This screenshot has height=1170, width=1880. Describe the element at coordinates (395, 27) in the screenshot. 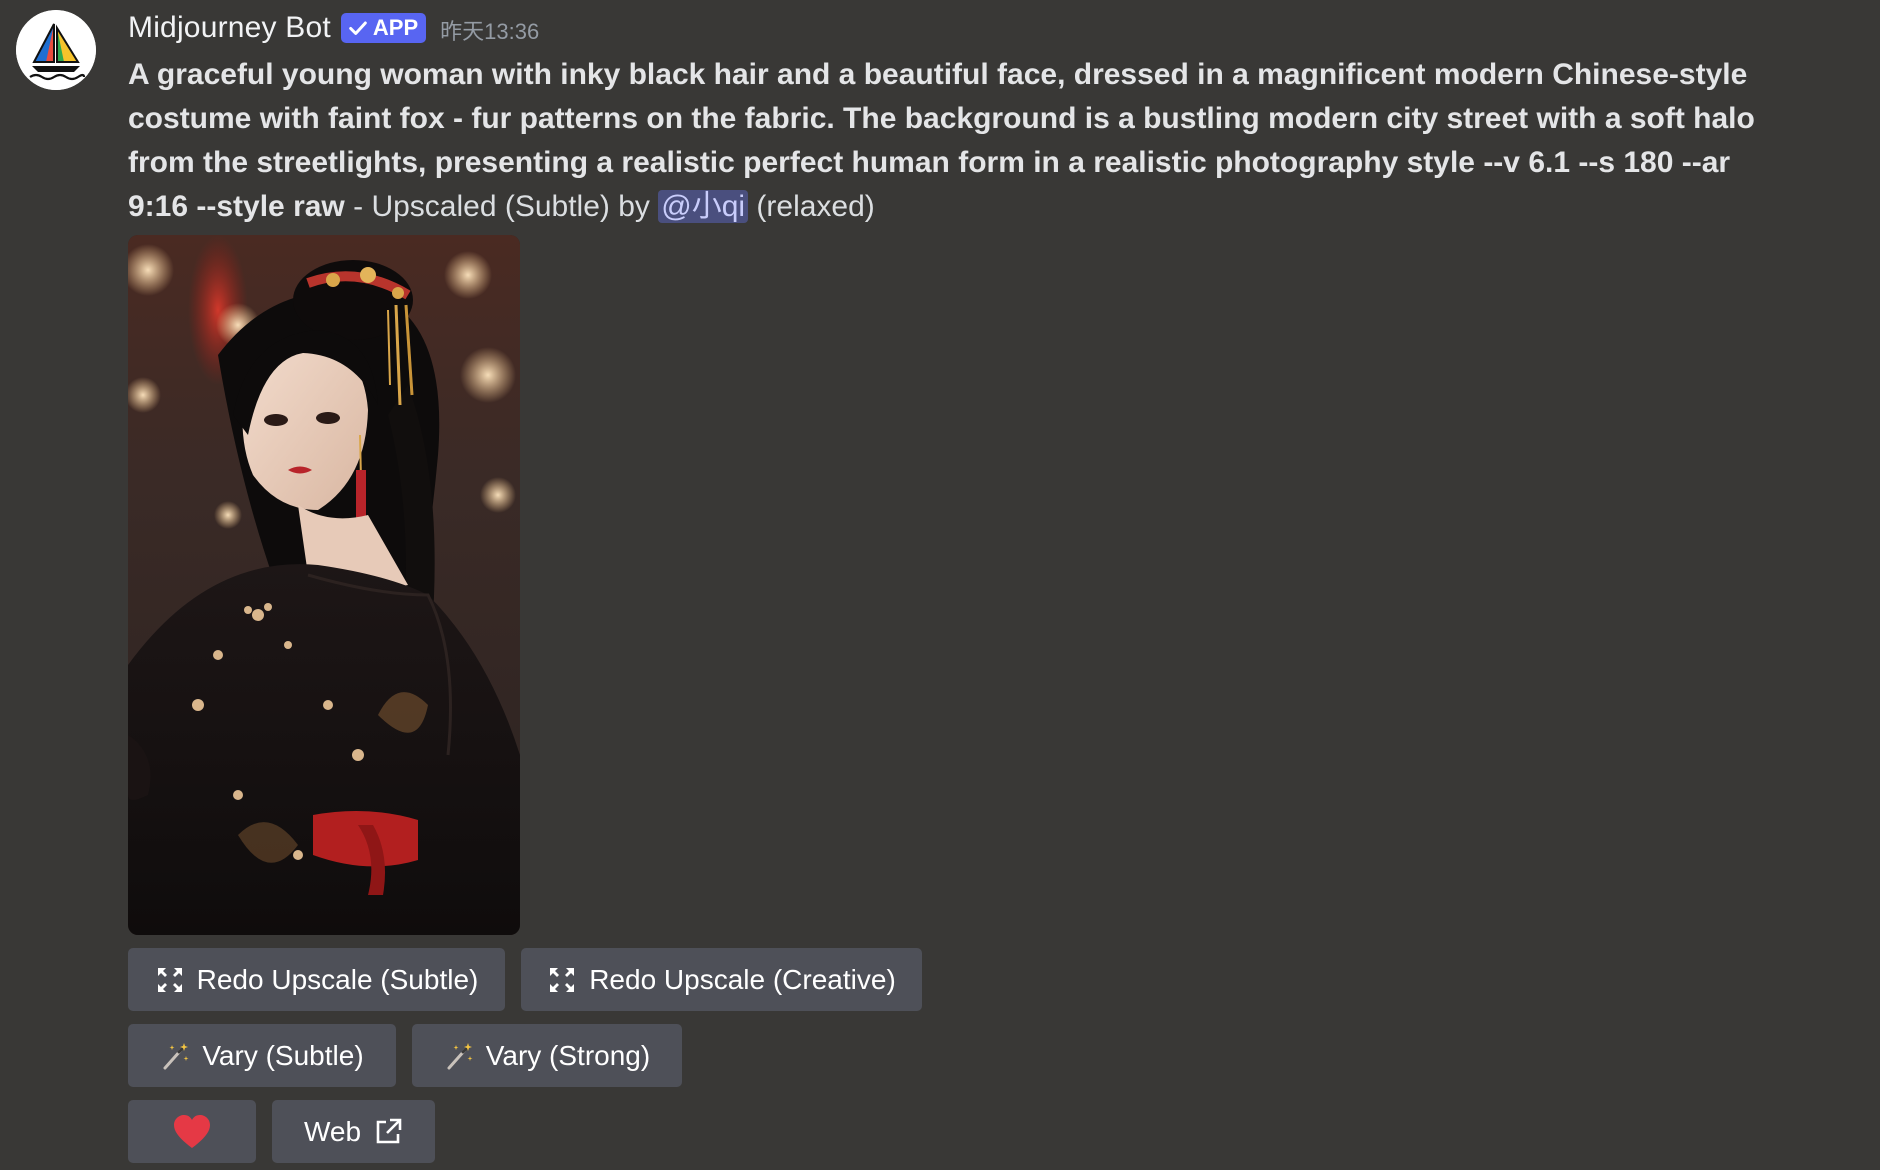

I see `app-badge-label: APP` at that location.